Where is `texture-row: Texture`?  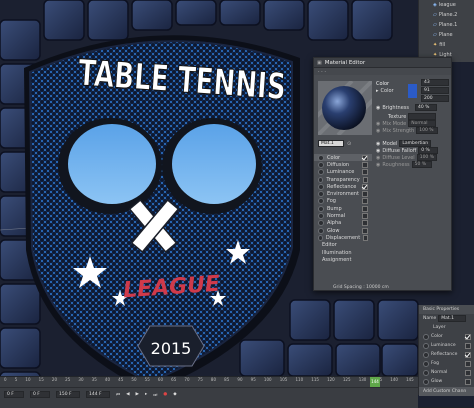 texture-row: Texture is located at coordinates (412, 116).